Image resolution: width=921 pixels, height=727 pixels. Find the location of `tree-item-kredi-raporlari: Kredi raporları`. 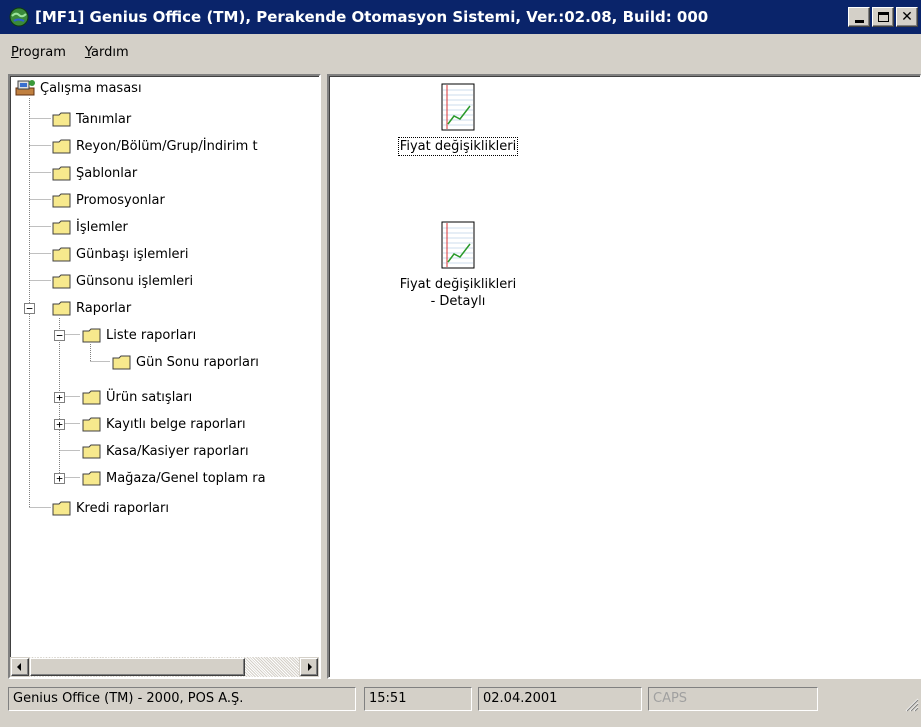

tree-item-kredi-raporlari: Kredi raporları is located at coordinates (110, 508).